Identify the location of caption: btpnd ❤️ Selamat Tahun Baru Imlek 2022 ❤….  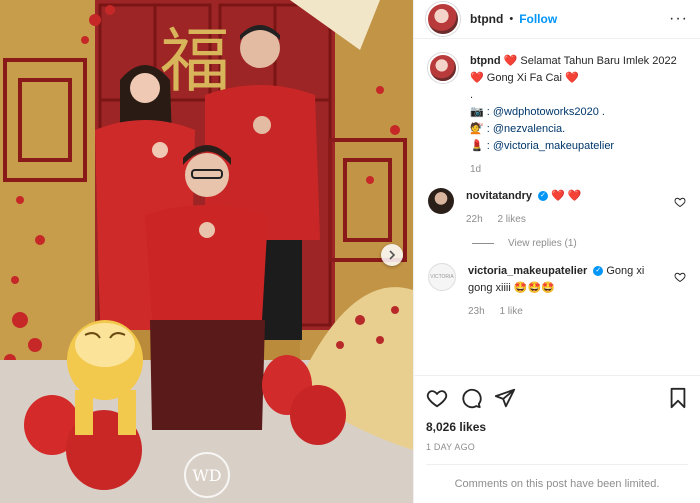
(557, 115).